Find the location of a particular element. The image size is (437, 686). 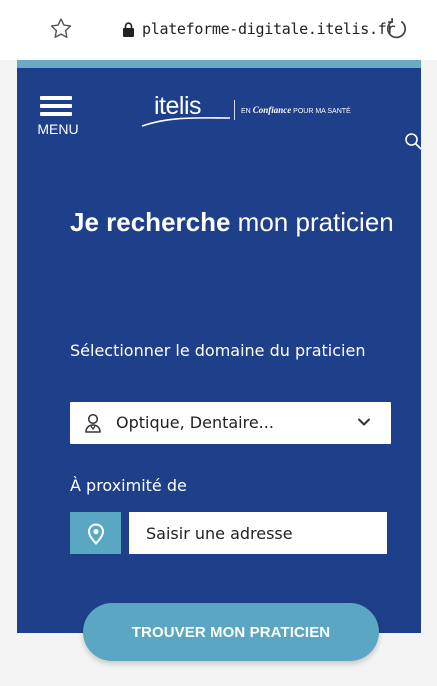

url-field: plateforme-digitale.itelis.fr is located at coordinates (259, 29).